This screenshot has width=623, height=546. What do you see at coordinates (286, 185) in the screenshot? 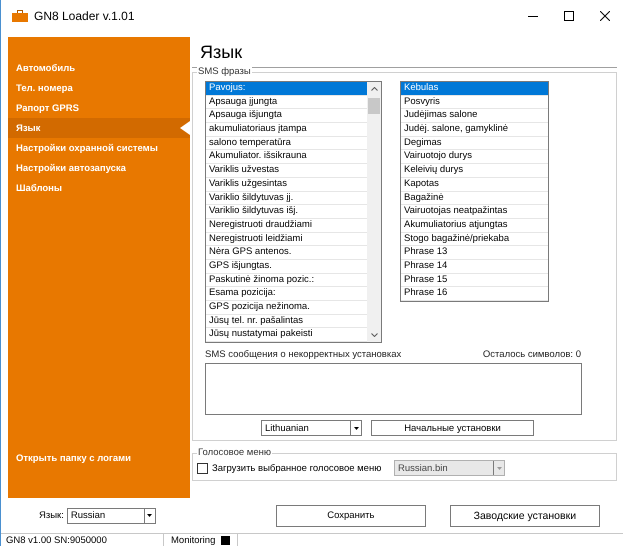
I see `list-item: Variklis užgesintas` at bounding box center [286, 185].